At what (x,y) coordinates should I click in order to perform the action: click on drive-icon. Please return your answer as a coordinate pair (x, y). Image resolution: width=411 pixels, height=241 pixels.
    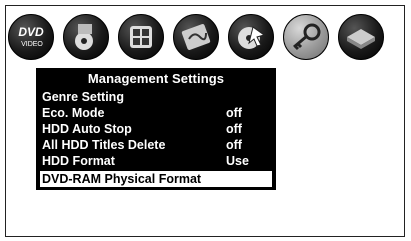
    Looking at the image, I should click on (361, 37).